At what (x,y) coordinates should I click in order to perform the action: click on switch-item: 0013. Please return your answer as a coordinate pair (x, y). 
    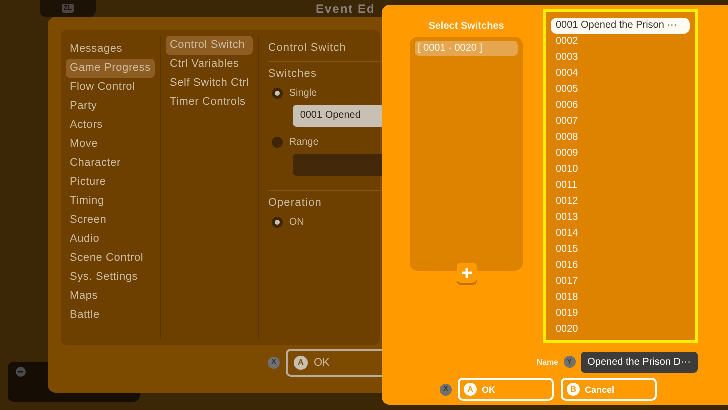
    Looking at the image, I should click on (620, 218).